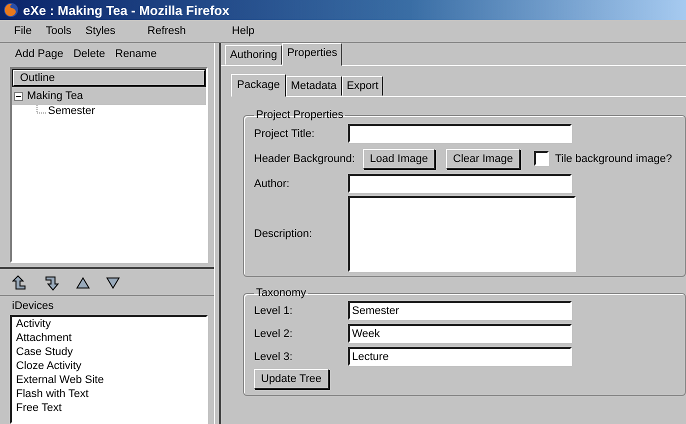  I want to click on list-item: Flash with Text, so click(109, 394).